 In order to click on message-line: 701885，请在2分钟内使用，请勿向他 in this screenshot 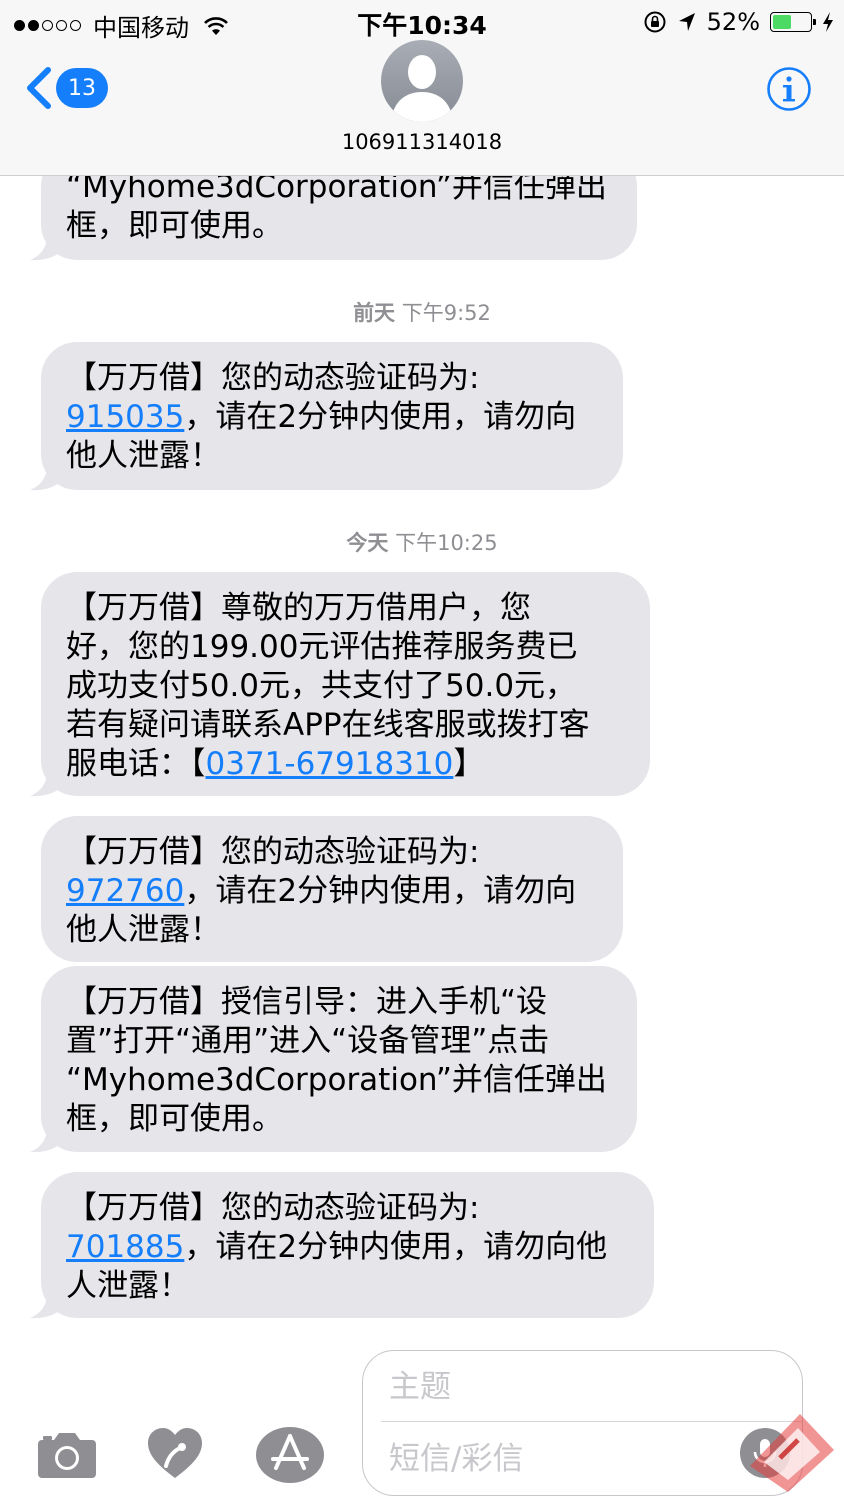, I will do `click(349, 1247)`.